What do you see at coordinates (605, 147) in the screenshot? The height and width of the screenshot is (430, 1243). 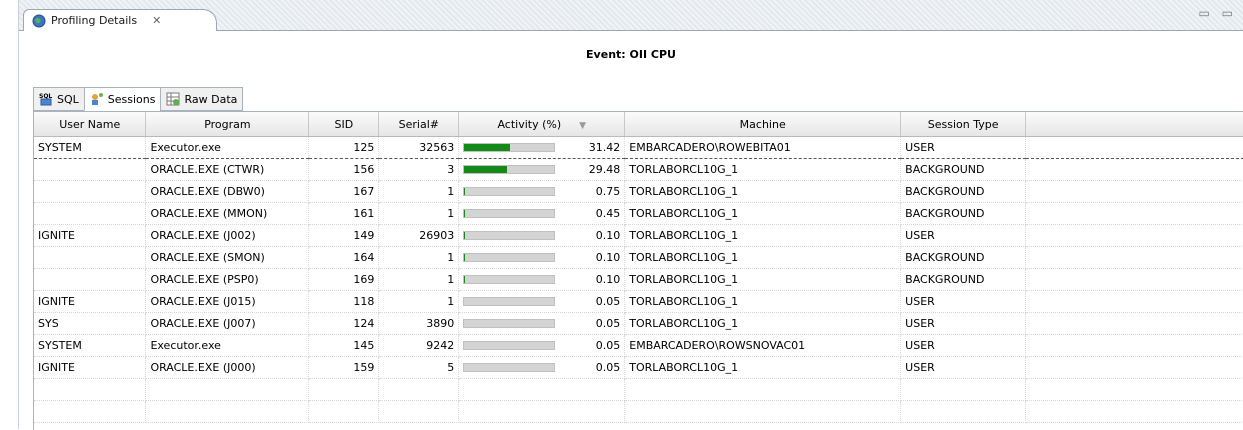 I see `activity-value: 31.42` at bounding box center [605, 147].